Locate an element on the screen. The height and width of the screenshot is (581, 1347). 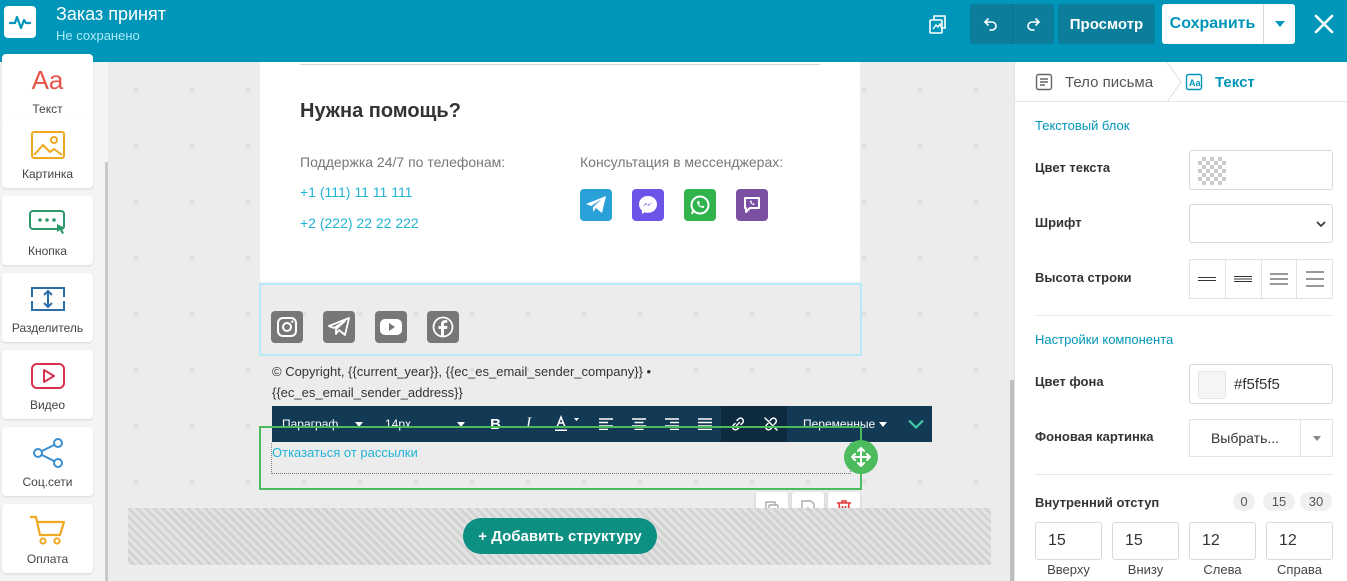
whatsapp-icon is located at coordinates (700, 205).